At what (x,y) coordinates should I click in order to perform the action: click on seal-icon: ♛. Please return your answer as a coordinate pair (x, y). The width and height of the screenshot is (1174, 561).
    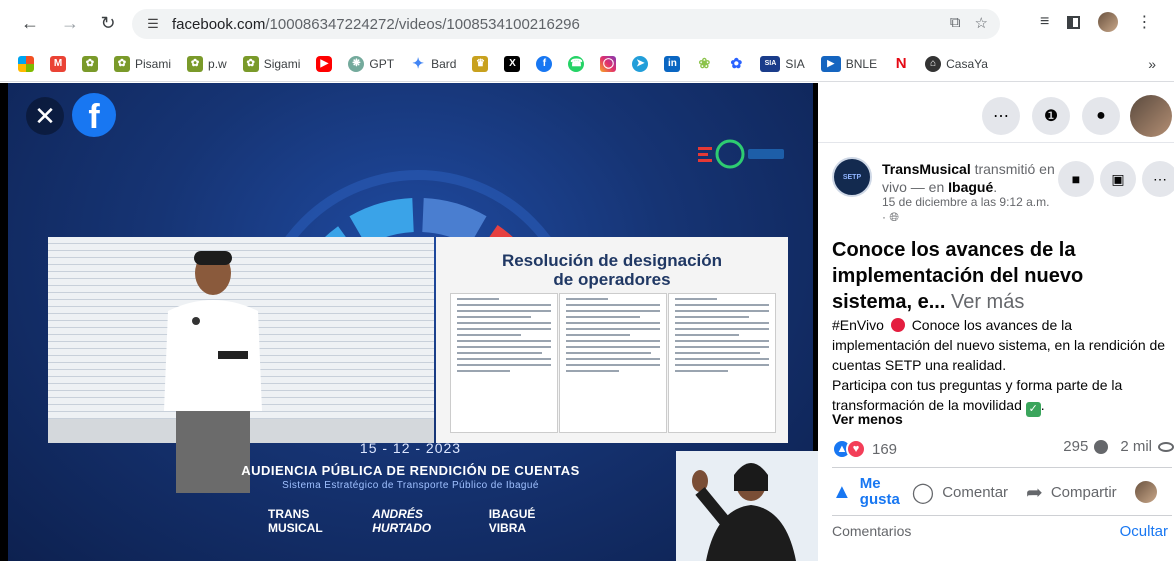
    Looking at the image, I should click on (480, 63).